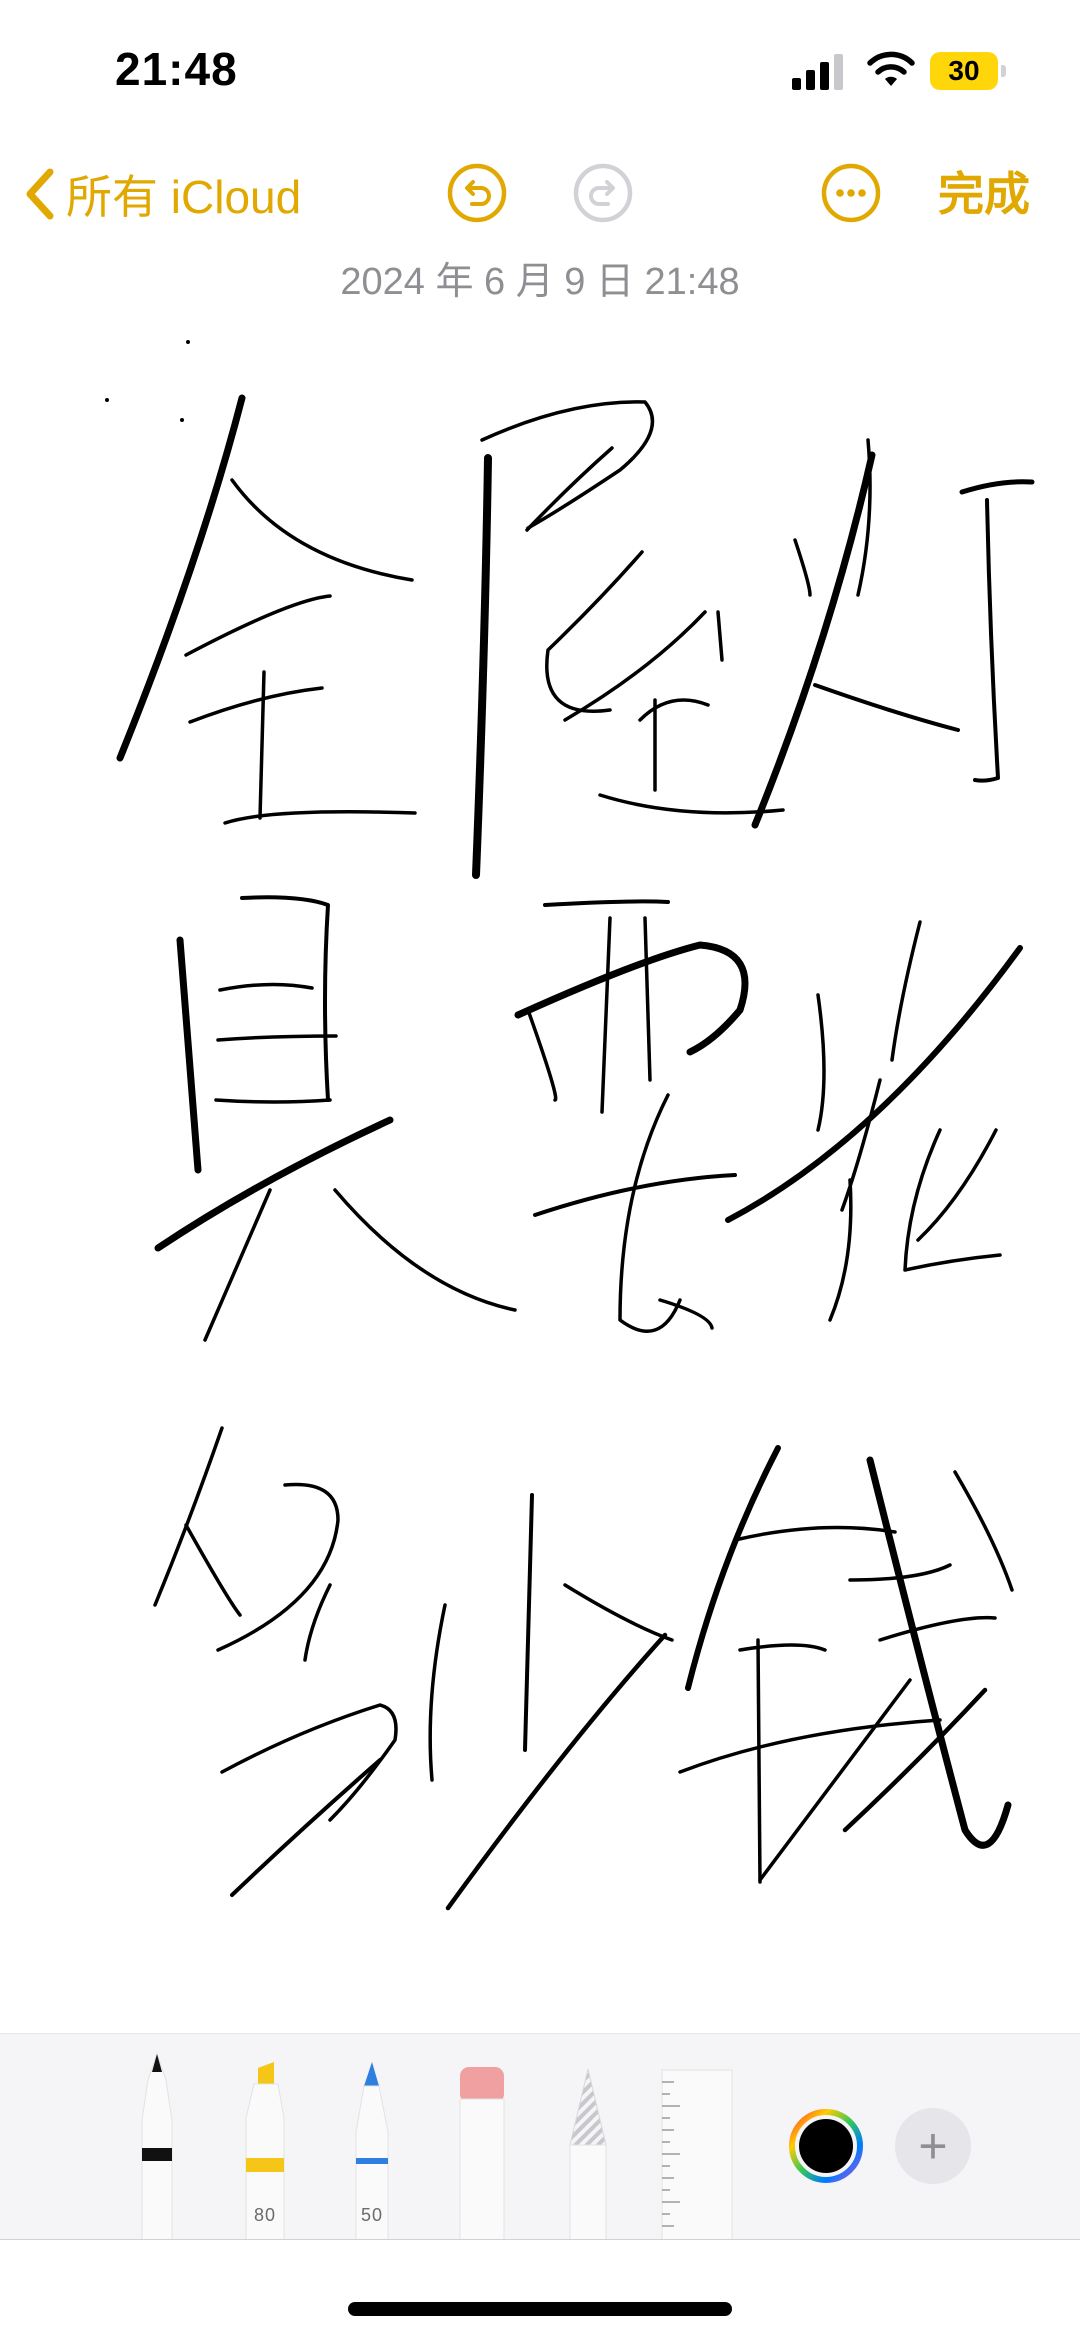 The width and height of the screenshot is (1080, 2338). What do you see at coordinates (40, 194) in the screenshot?
I see `chevron-left-icon` at bounding box center [40, 194].